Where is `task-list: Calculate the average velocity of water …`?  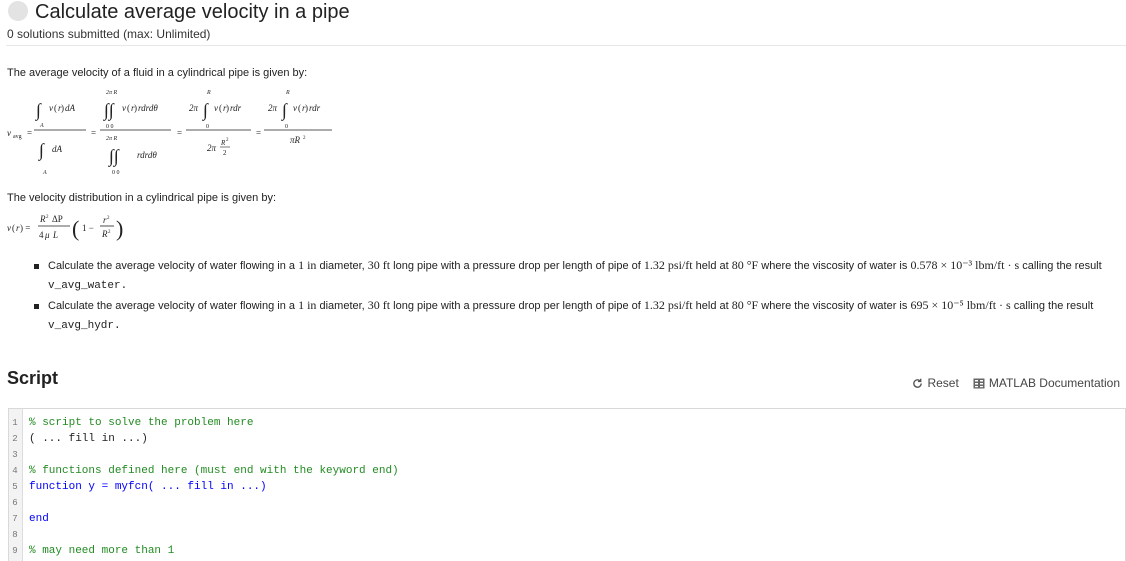 task-list: Calculate the average velocity of water … is located at coordinates (571, 296).